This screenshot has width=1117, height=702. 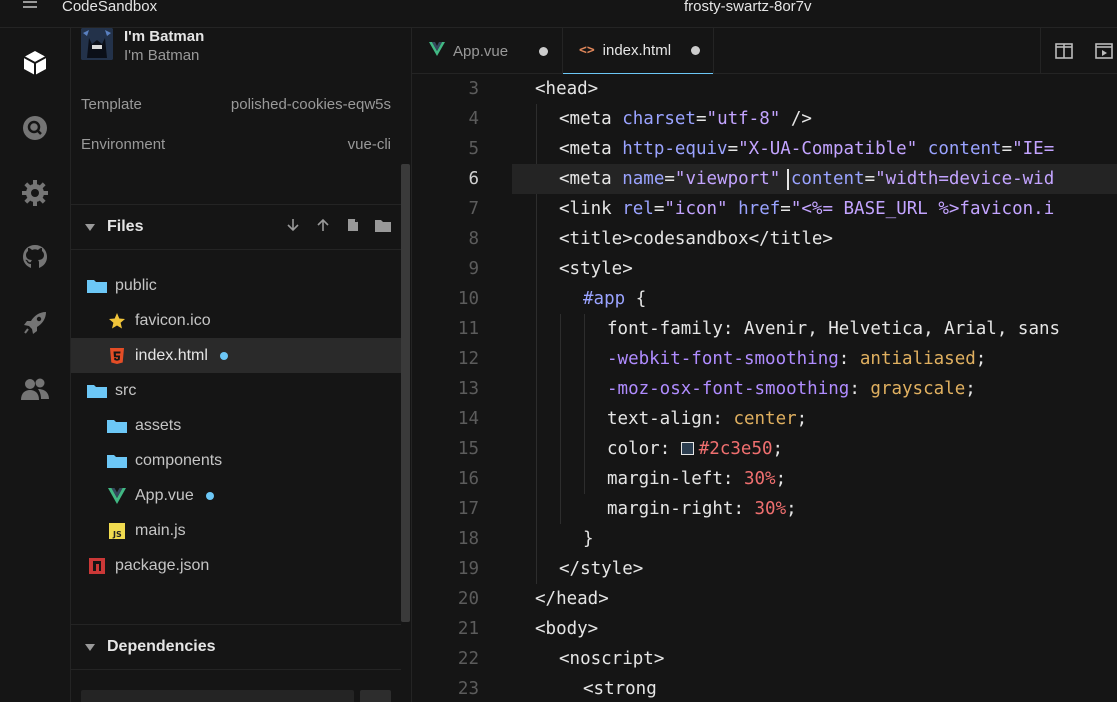 What do you see at coordinates (97, 566) in the screenshot?
I see `npm-icon` at bounding box center [97, 566].